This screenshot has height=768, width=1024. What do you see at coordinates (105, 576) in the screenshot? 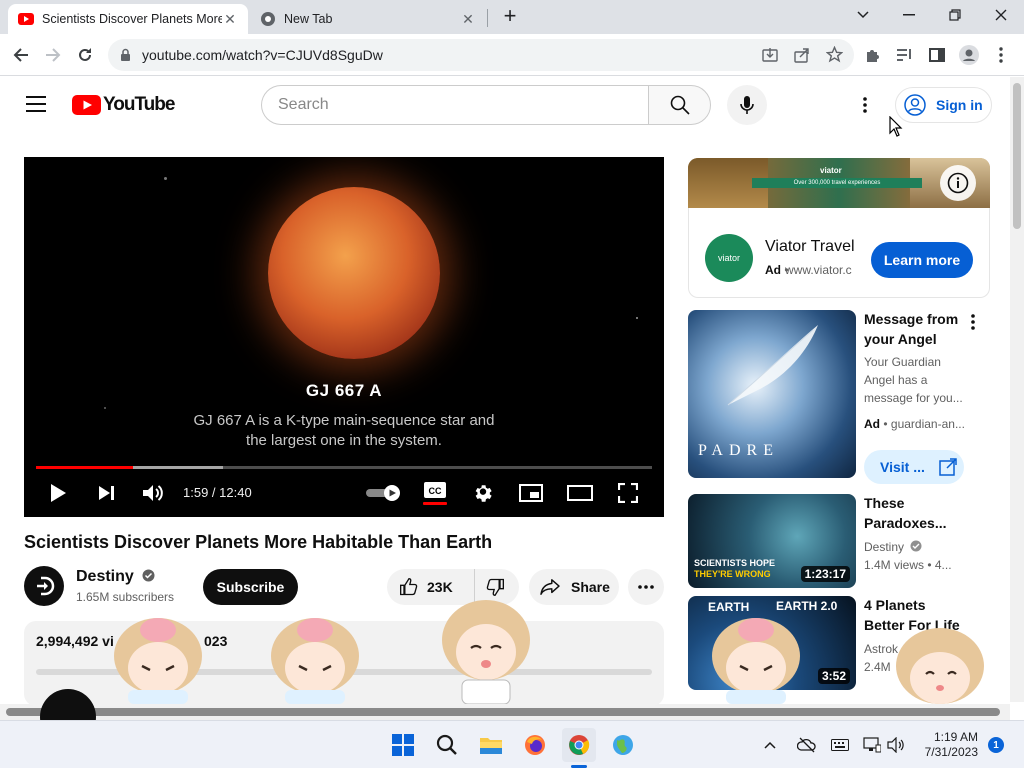
I see `channel-name-text: Destiny` at bounding box center [105, 576].